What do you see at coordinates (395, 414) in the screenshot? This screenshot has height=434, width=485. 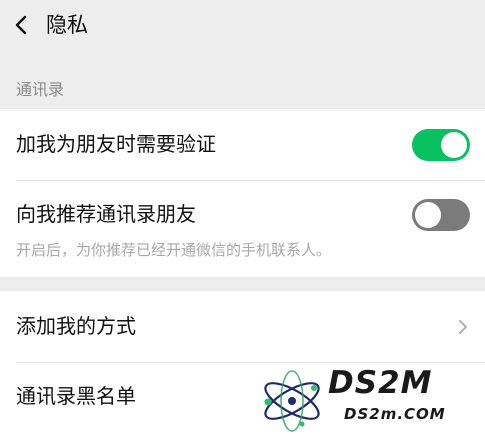 I see `watermark-domain: DS2m.COM` at bounding box center [395, 414].